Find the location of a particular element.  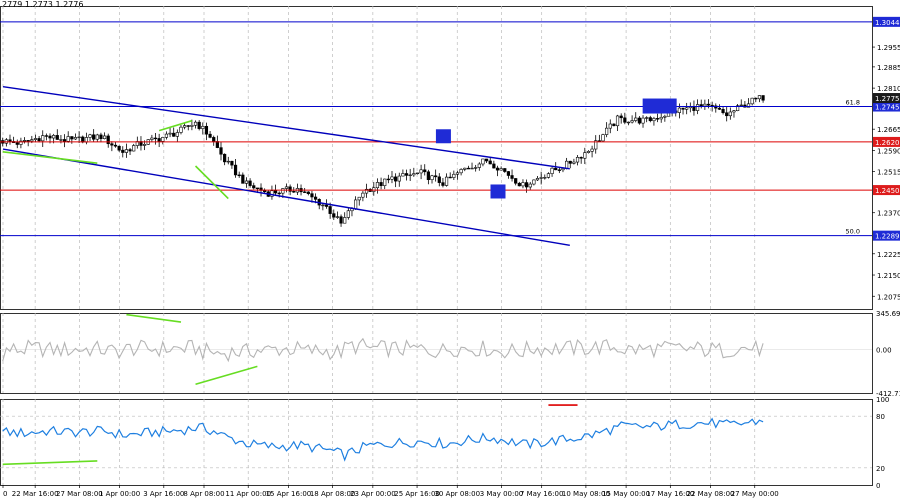

channel-lower-line is located at coordinates (286, 197).